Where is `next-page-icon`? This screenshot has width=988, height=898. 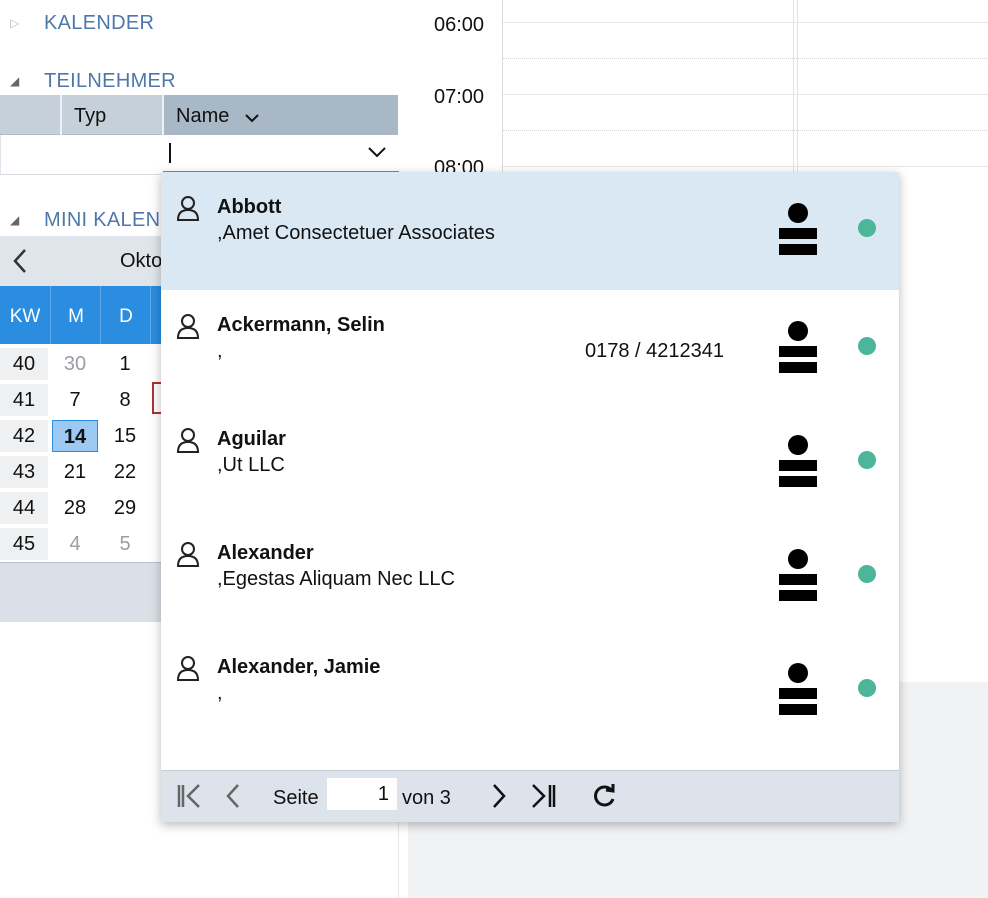
next-page-icon is located at coordinates (499, 798).